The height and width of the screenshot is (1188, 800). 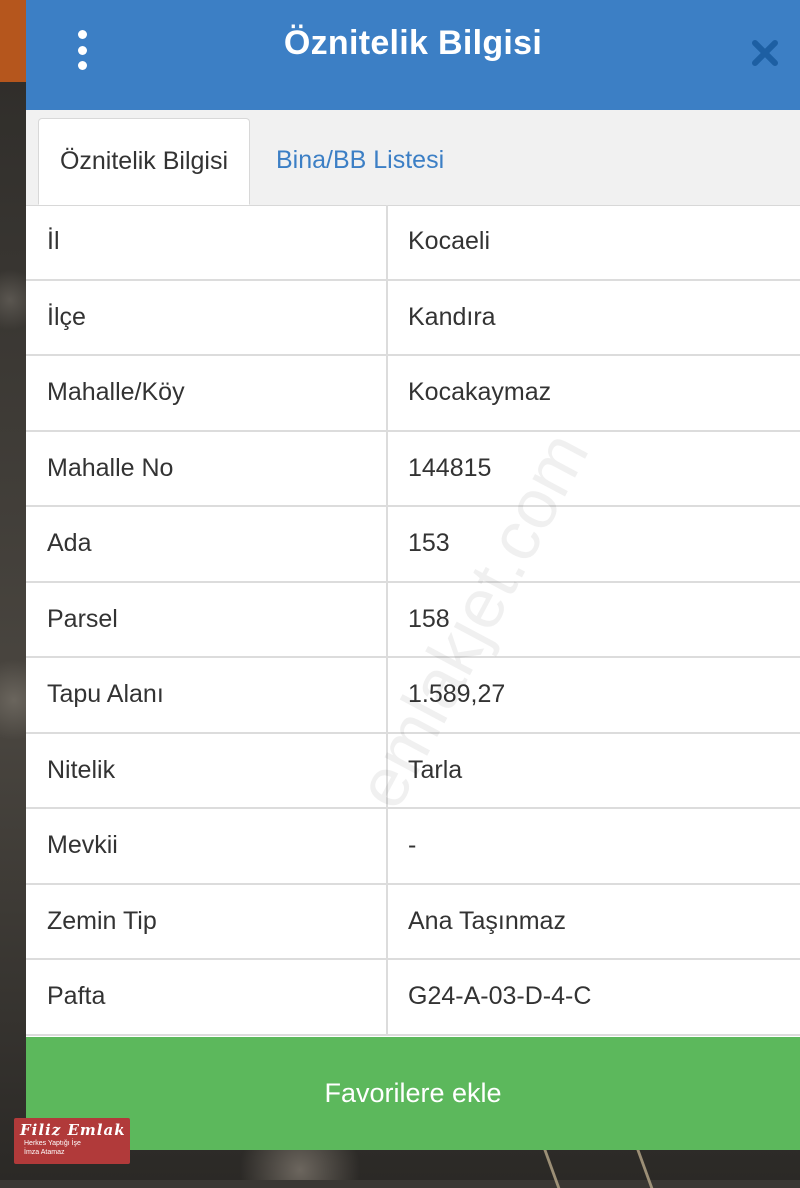 I want to click on row-value: 153, so click(x=429, y=543).